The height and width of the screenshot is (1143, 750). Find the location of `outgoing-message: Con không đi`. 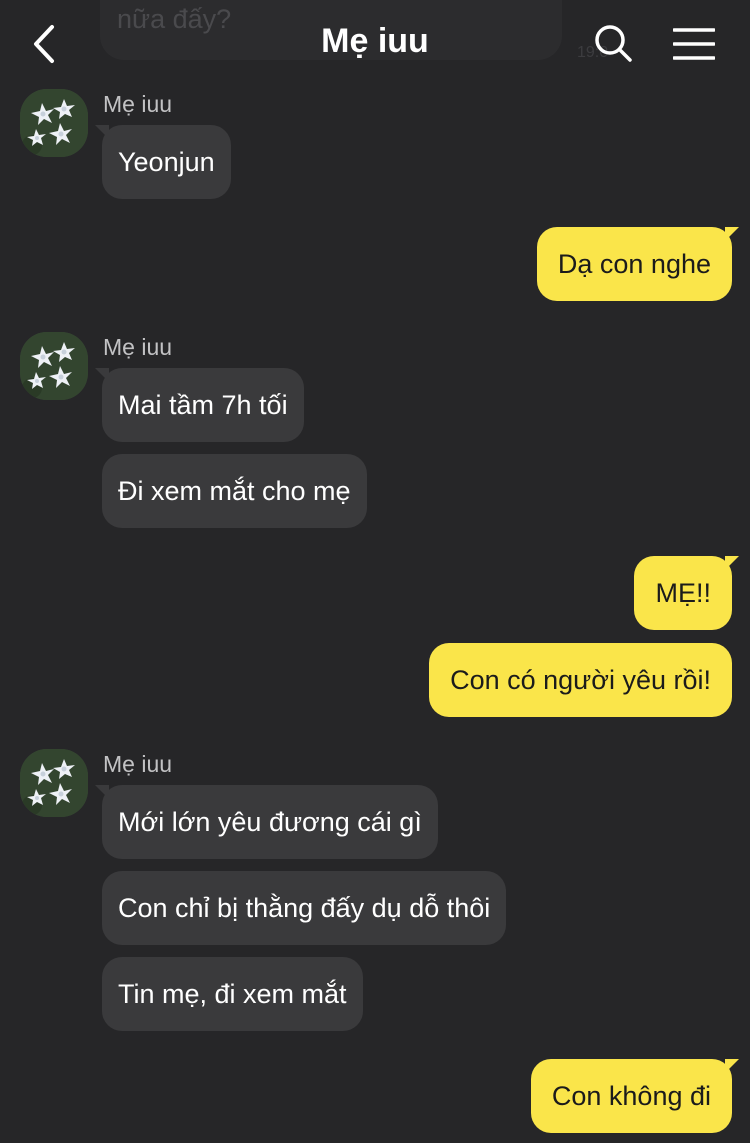

outgoing-message: Con không đi is located at coordinates (635, 1096).